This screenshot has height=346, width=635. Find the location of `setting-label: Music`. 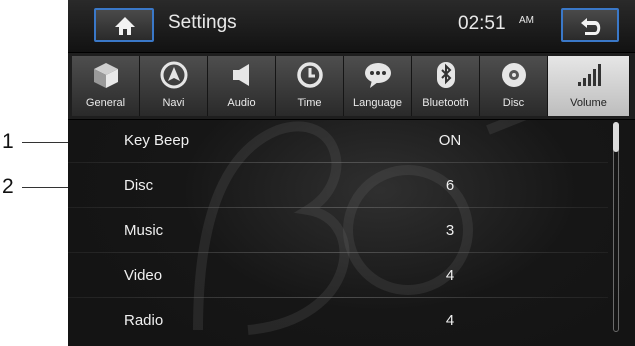

setting-label: Music is located at coordinates (144, 230).